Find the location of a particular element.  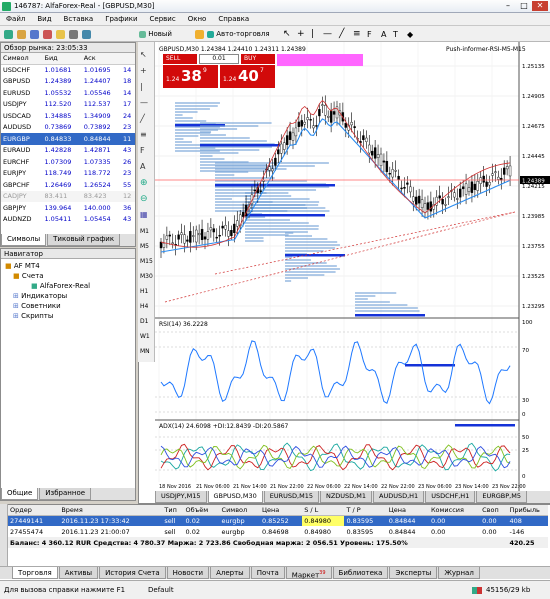

toolbar-channel-icon: ≡ is located at coordinates (143, 134).